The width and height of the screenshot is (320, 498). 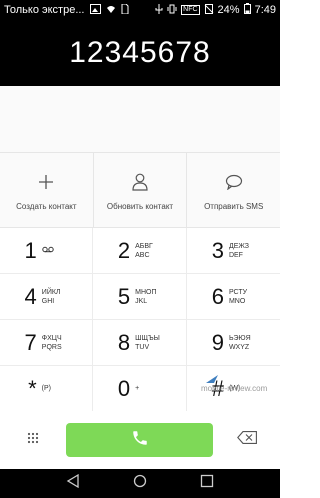 I want to click on key-digit: 0, so click(x=124, y=388).